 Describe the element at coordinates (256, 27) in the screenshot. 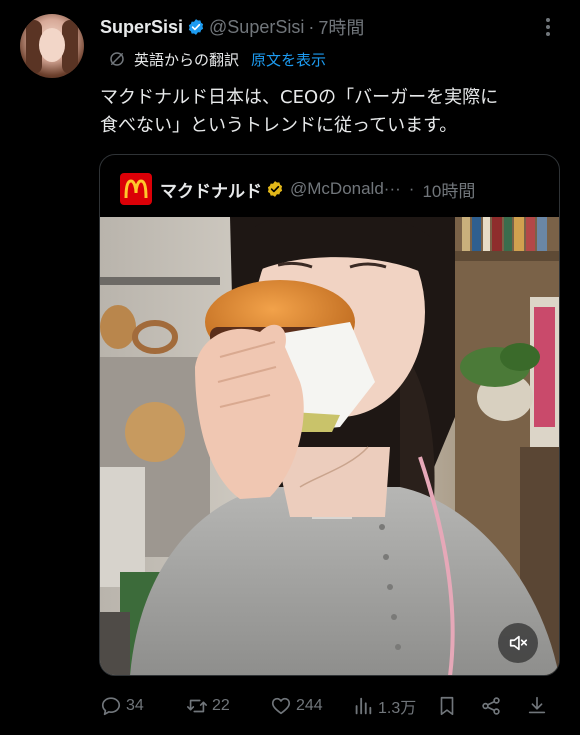

I see `author-handle: @SuperSisi` at that location.